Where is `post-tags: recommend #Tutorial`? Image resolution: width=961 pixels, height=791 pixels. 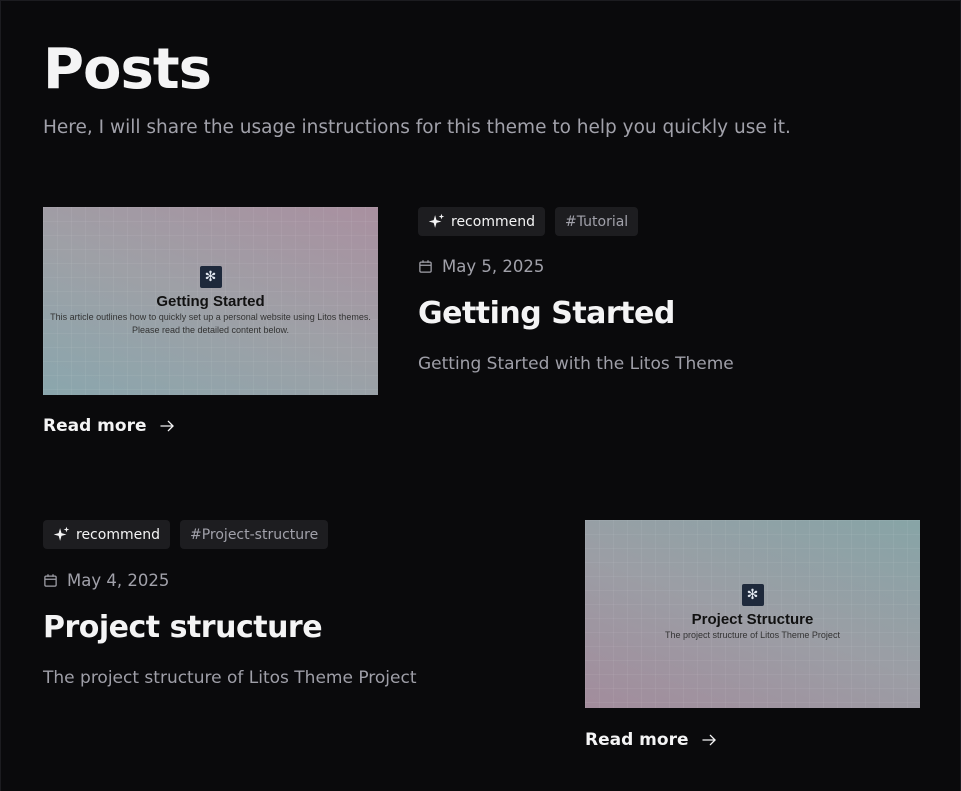 post-tags: recommend #Tutorial is located at coordinates (528, 221).